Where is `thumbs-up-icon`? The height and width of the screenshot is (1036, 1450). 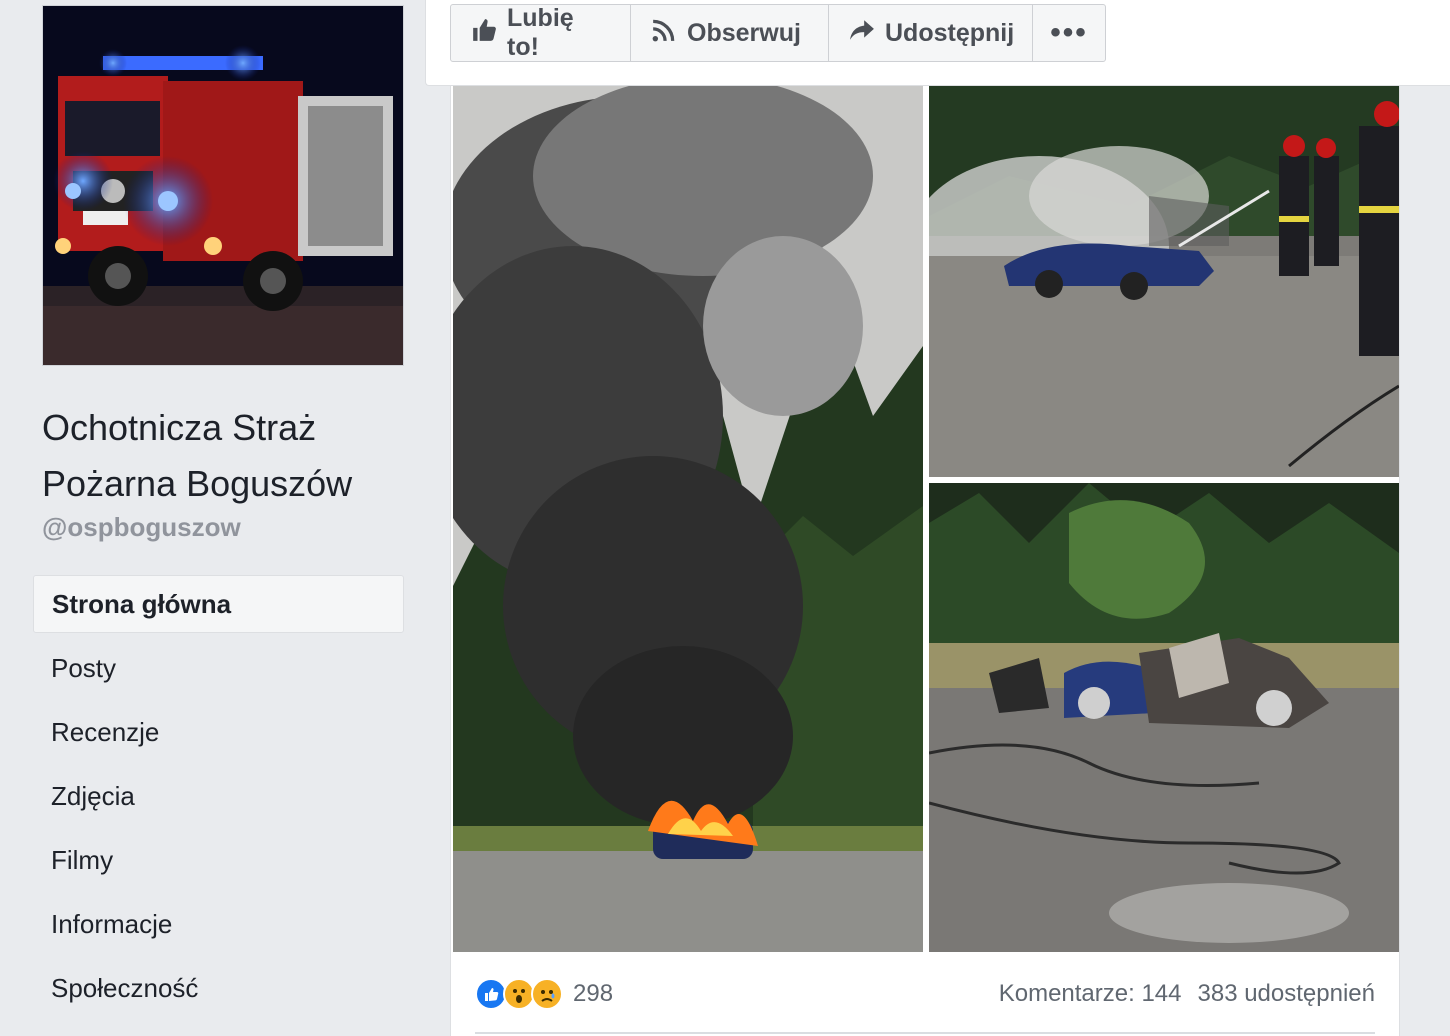 thumbs-up-icon is located at coordinates (484, 33).